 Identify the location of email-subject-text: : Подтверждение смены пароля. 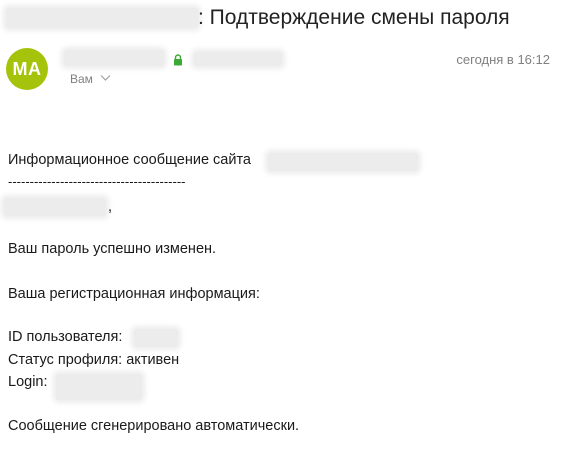
(354, 17).